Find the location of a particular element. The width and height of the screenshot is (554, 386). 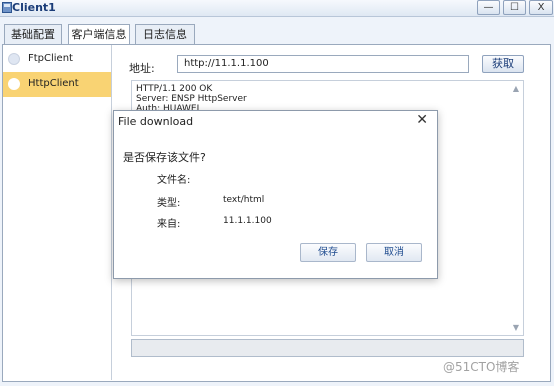

sidebar-item-httpclient: HttpClient is located at coordinates (57, 84).